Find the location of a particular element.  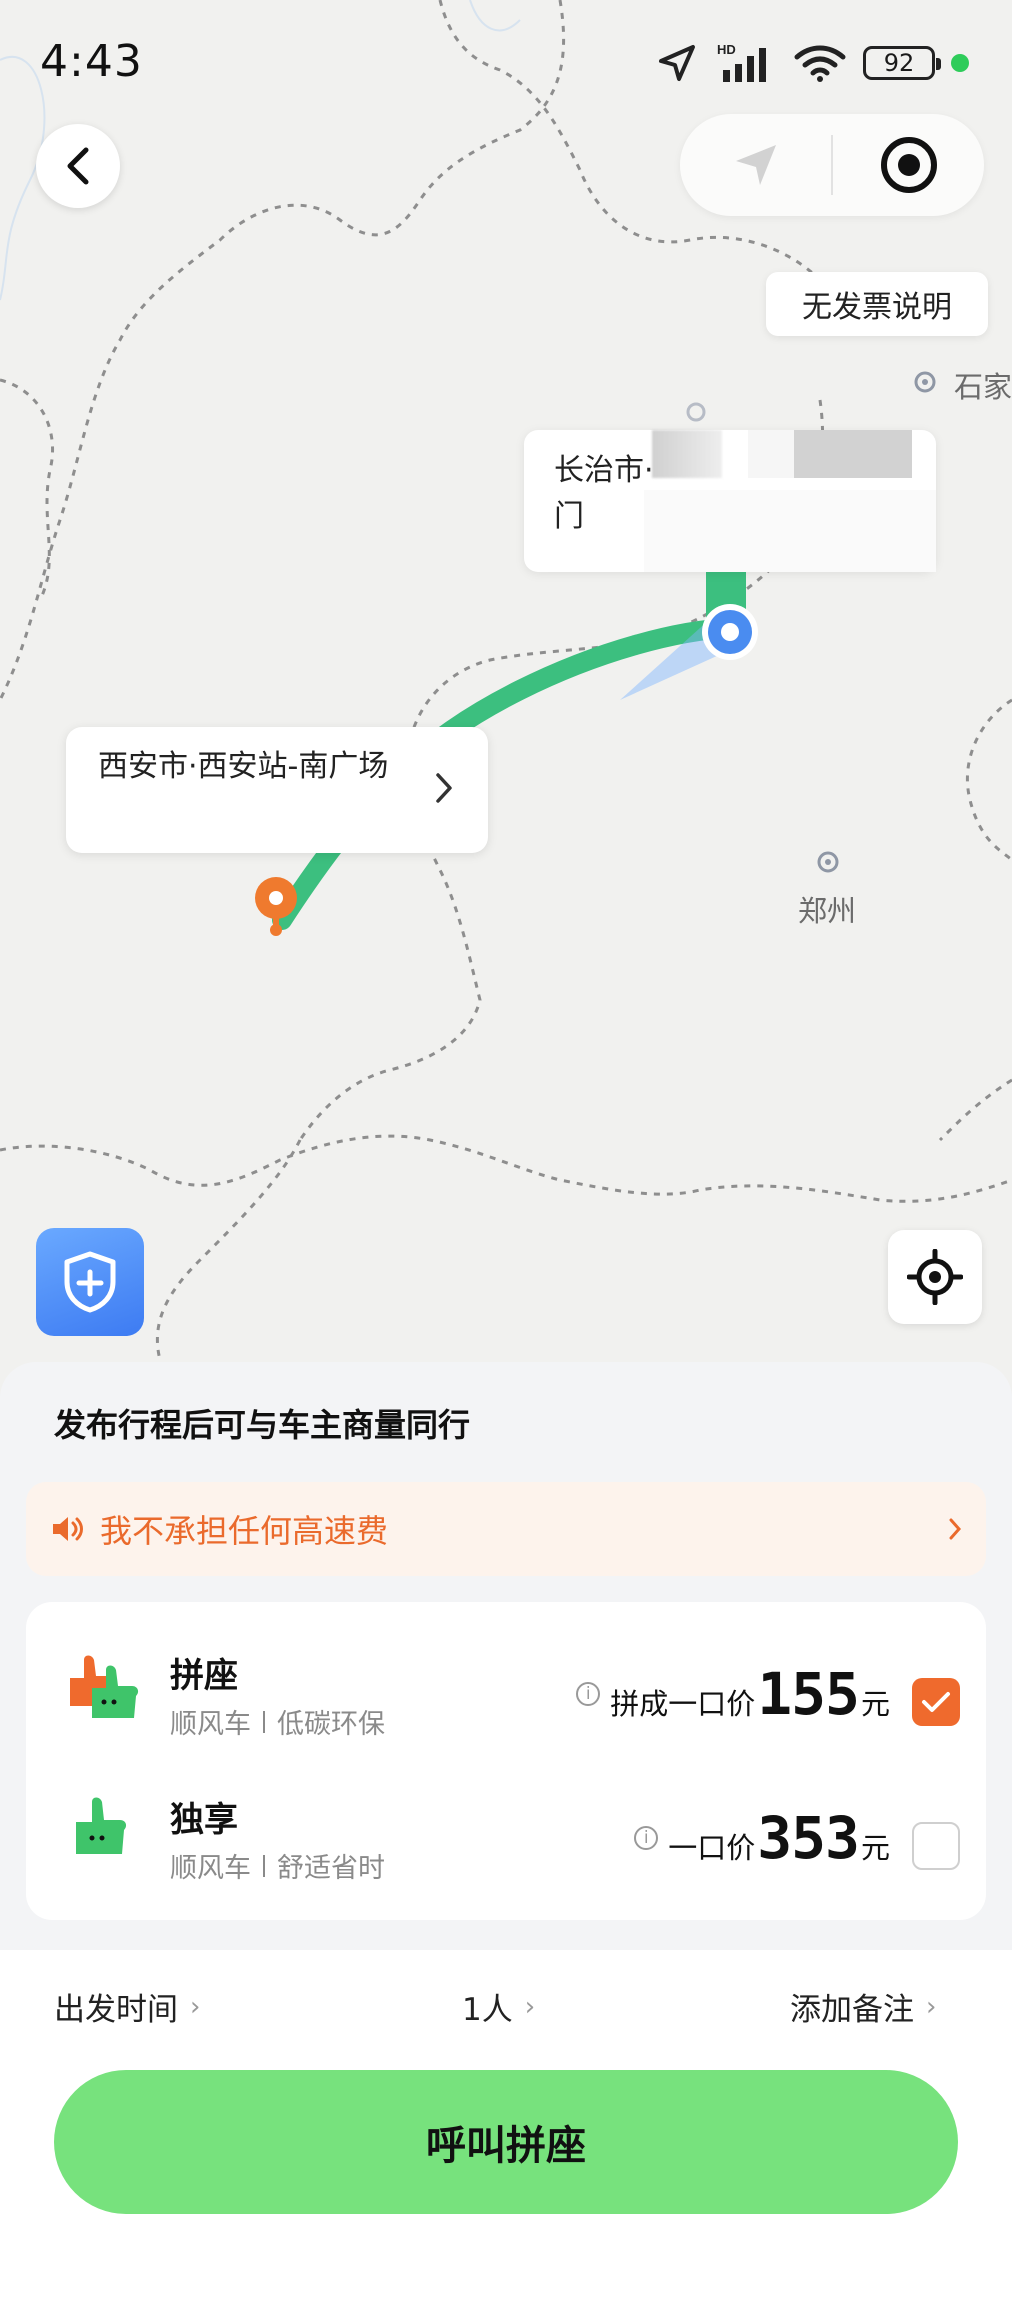

depart-time-label: 出发时间 is located at coordinates (116, 2010).